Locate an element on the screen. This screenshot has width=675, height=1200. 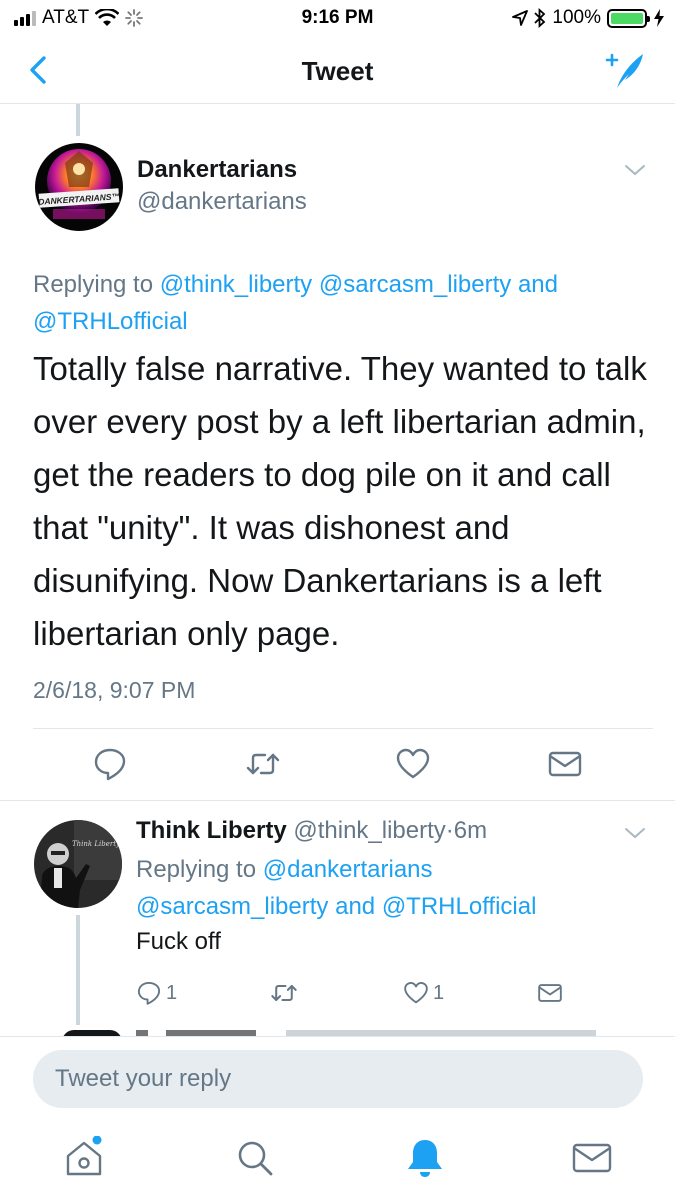
reply-header: Think Liberty @think_liberty·6m is located at coordinates (311, 831).